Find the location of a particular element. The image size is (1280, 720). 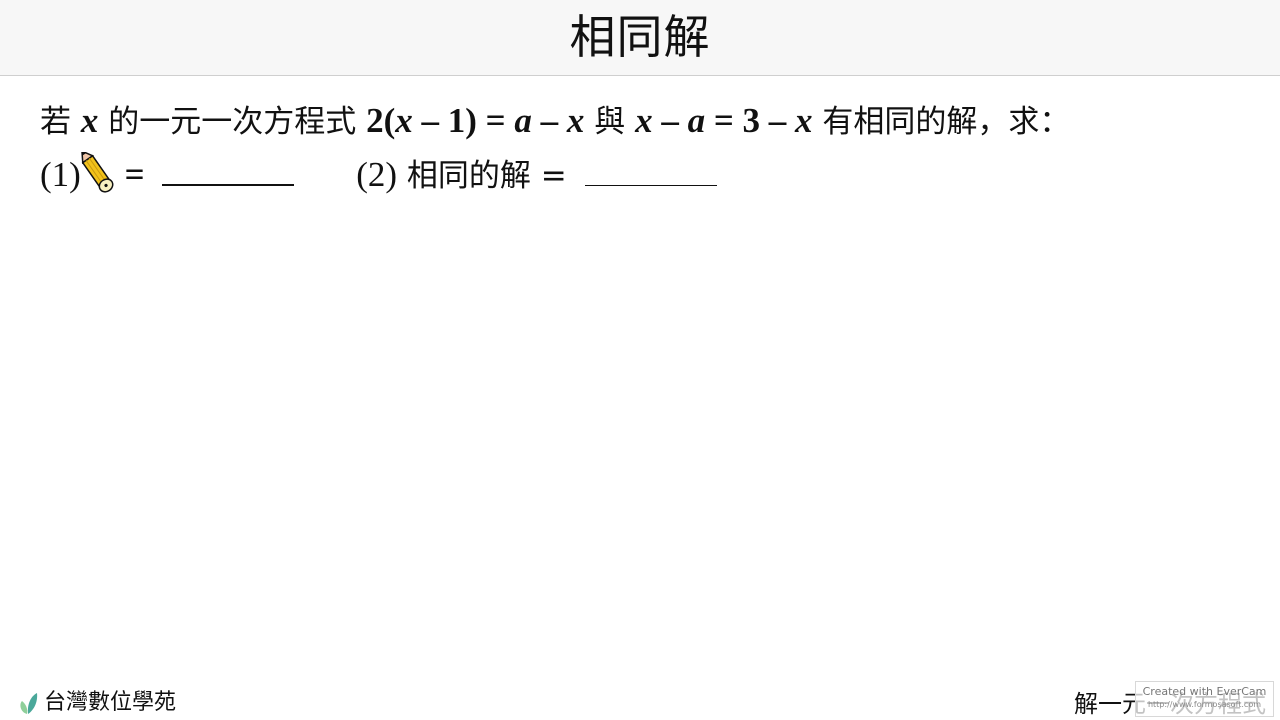

brand-name: 台灣數位學苑 is located at coordinates (110, 702).